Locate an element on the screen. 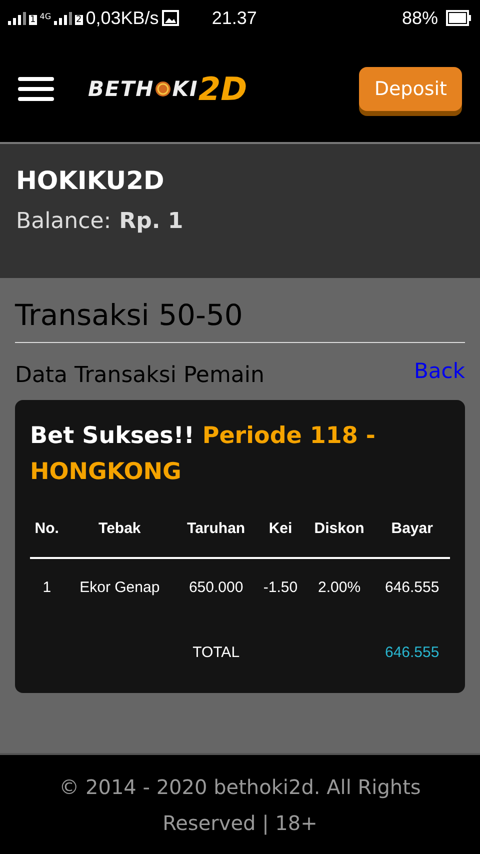 The height and width of the screenshot is (854, 480). table-cell: Ekor Genap is located at coordinates (120, 587).